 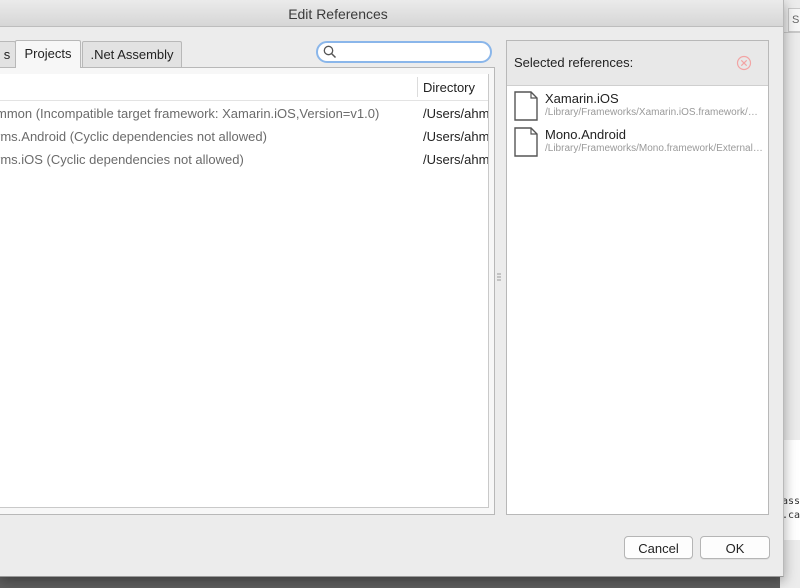 What do you see at coordinates (449, 88) in the screenshot?
I see `column-header-directory: Directory` at bounding box center [449, 88].